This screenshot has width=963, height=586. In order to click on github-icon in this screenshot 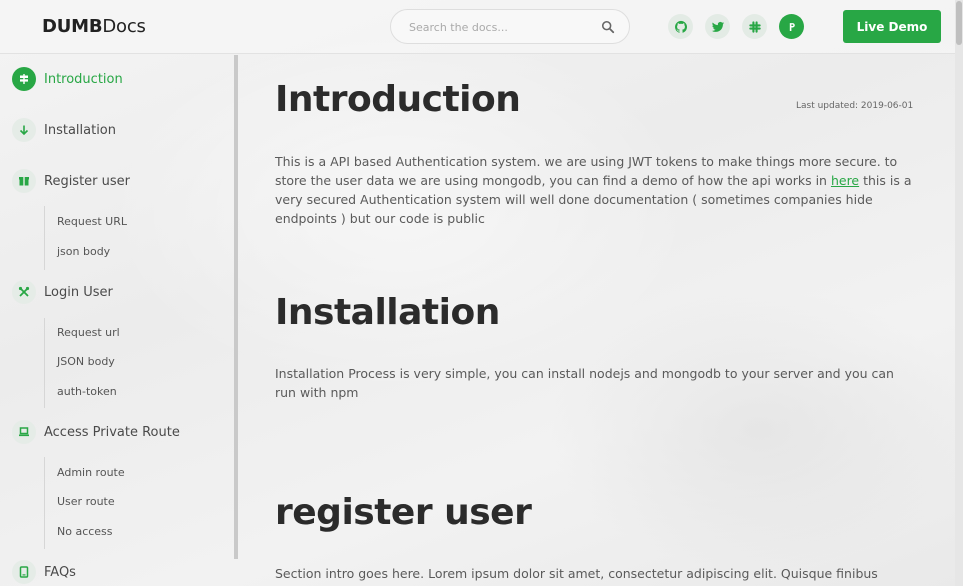, I will do `click(680, 26)`.